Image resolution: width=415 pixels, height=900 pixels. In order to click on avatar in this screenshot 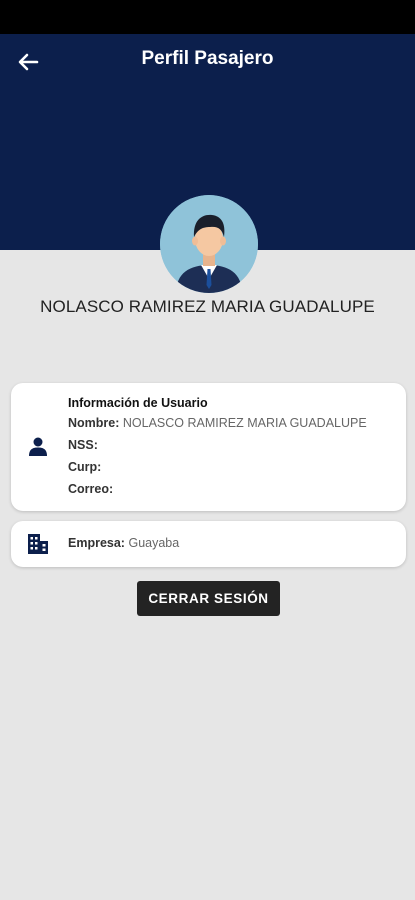, I will do `click(209, 244)`.